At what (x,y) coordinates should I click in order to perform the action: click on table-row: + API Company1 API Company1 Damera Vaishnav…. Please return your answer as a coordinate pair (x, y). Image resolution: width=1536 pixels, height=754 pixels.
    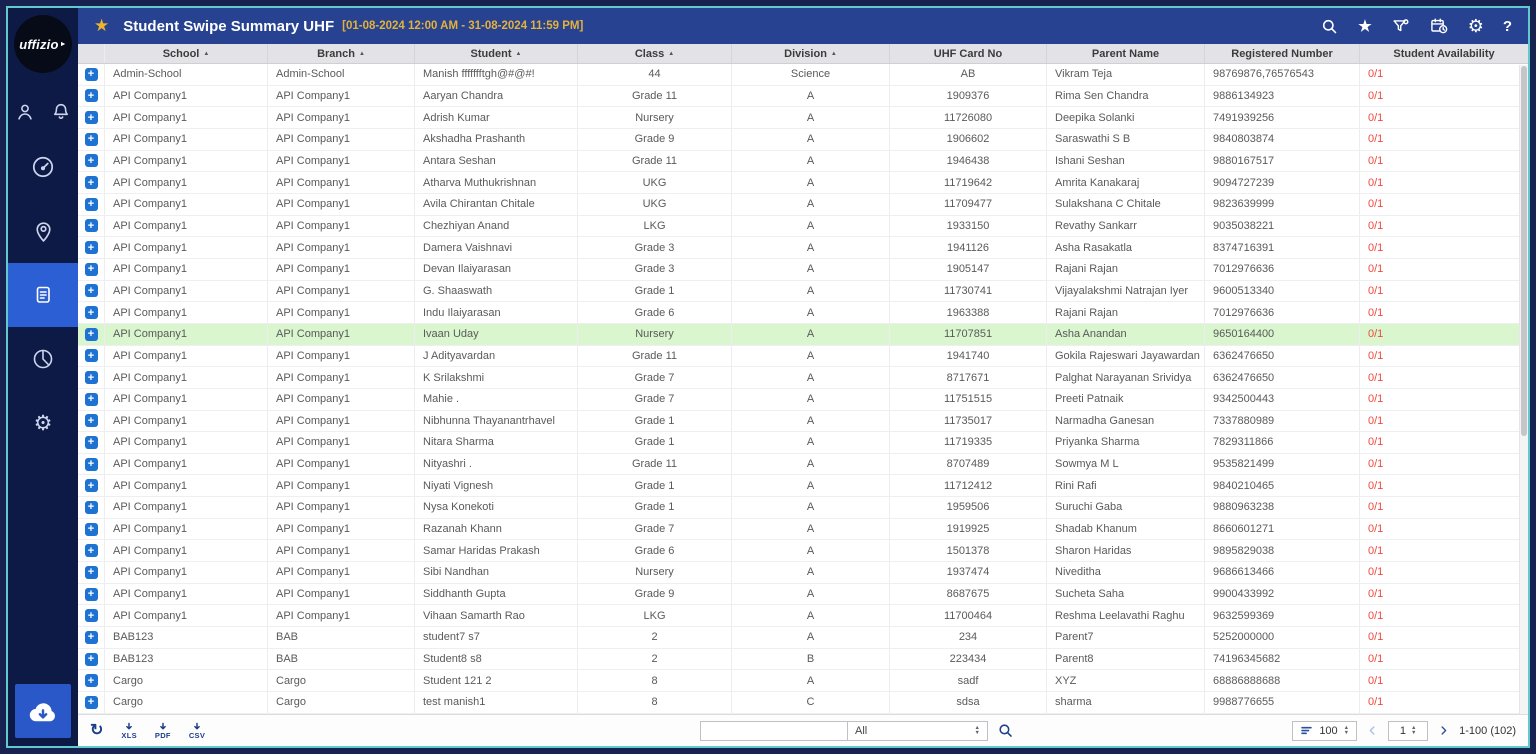
    Looking at the image, I should click on (798, 248).